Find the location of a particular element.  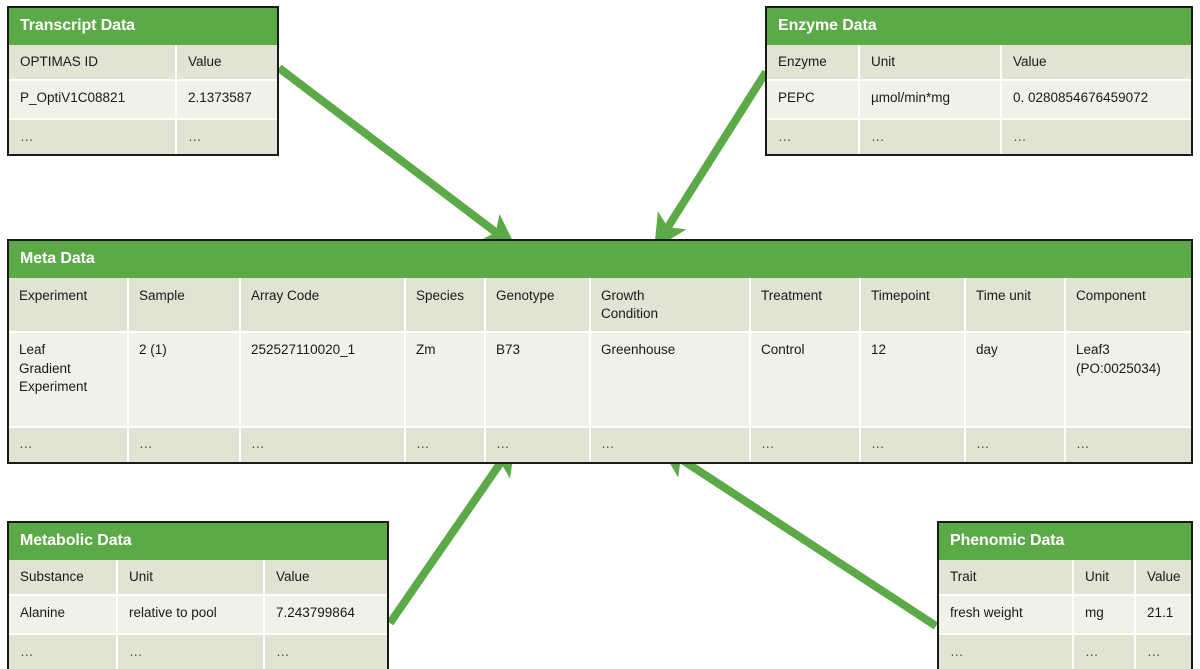

column-header: Species is located at coordinates (445, 305).